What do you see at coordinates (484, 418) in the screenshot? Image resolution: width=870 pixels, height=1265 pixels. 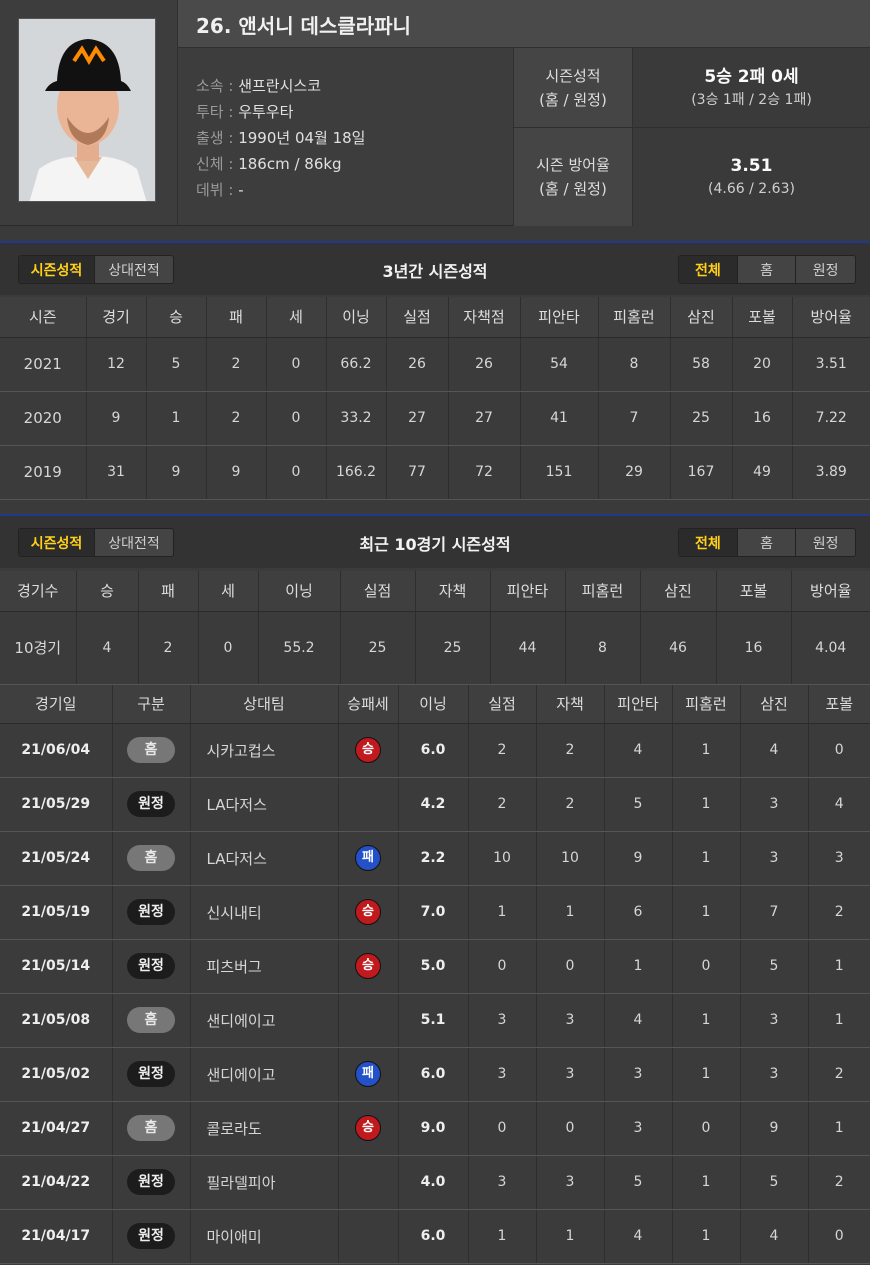 I see `table-cell: 27` at bounding box center [484, 418].